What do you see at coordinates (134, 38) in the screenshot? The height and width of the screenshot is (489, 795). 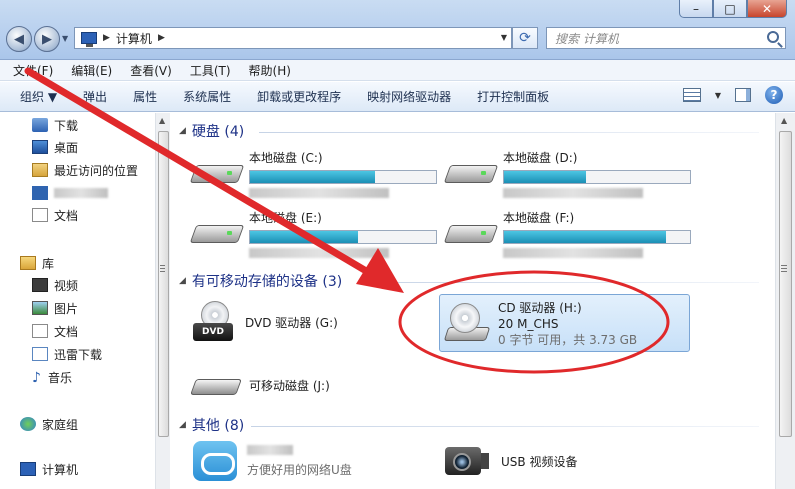 I see `breadcrumb-computer: 计算机` at bounding box center [134, 38].